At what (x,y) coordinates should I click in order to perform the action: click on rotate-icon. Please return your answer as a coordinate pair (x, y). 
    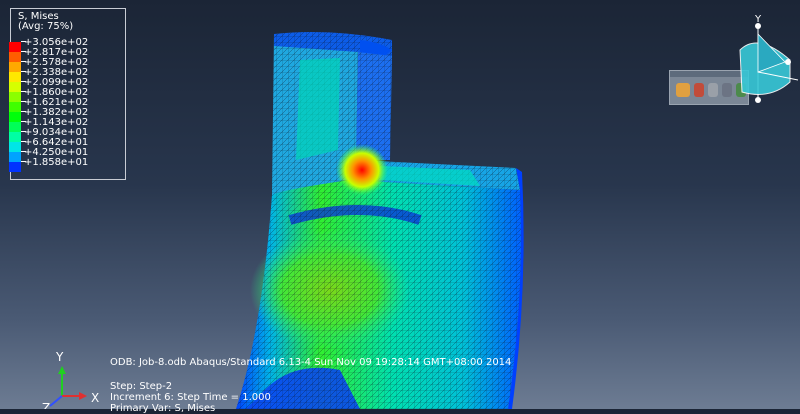
    Looking at the image, I should click on (699, 90).